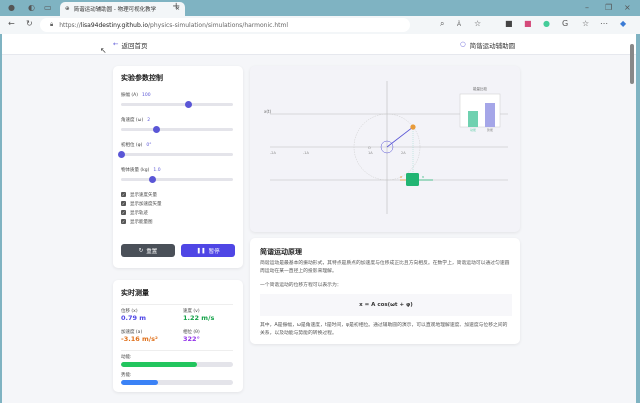  What do you see at coordinates (369, 148) in the screenshot?
I see `origin-label: O` at bounding box center [369, 148].